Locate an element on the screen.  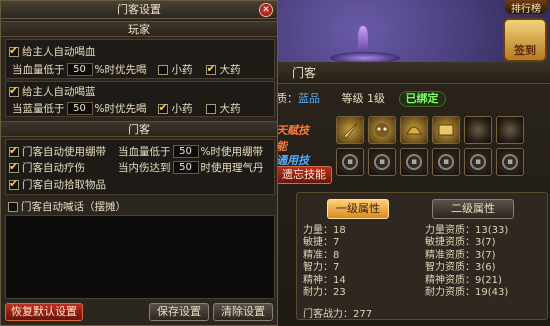
save-settings-button: 保存设置 is located at coordinates (179, 312).